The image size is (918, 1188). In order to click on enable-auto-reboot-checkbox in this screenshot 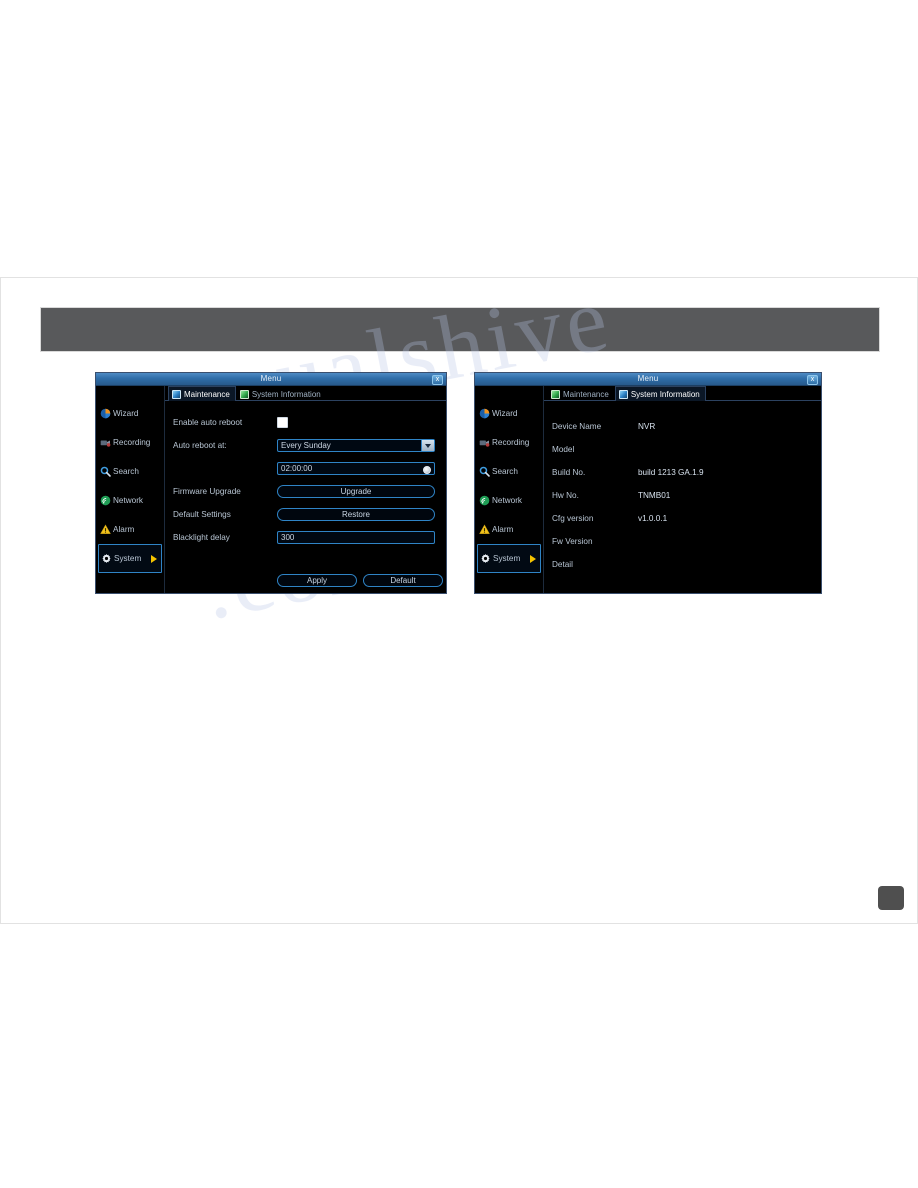, I will do `click(282, 422)`.